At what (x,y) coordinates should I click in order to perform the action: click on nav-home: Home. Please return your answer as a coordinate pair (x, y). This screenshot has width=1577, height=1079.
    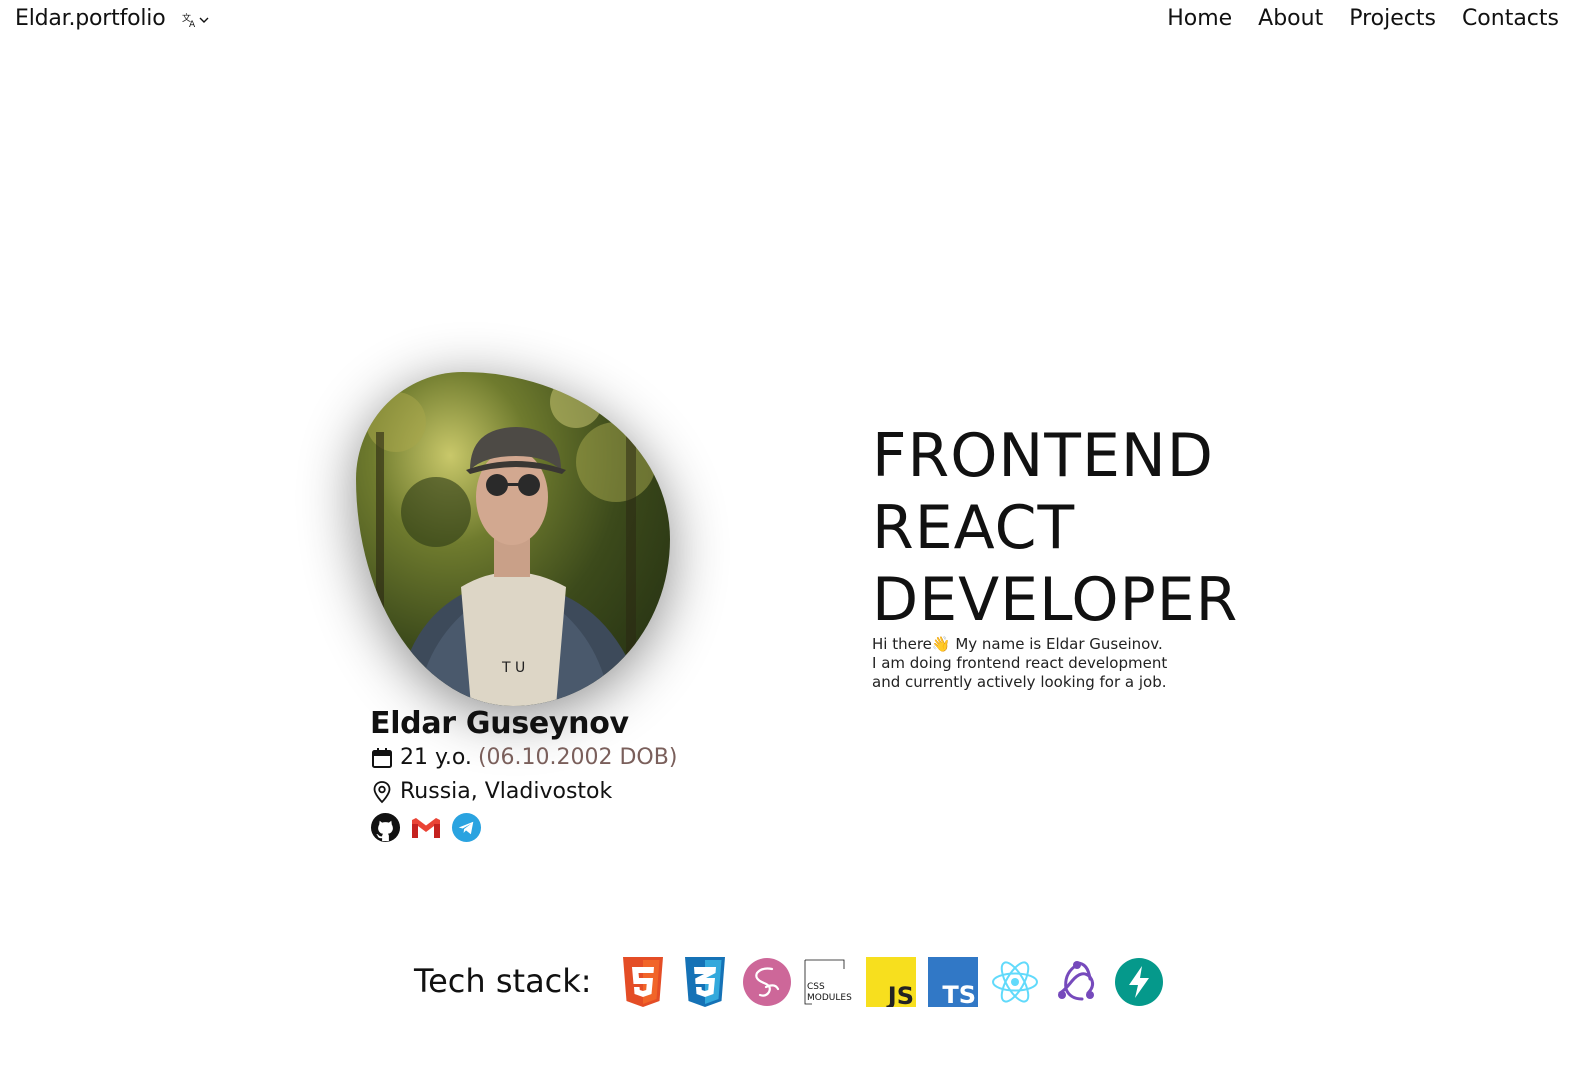
    Looking at the image, I should click on (1199, 18).